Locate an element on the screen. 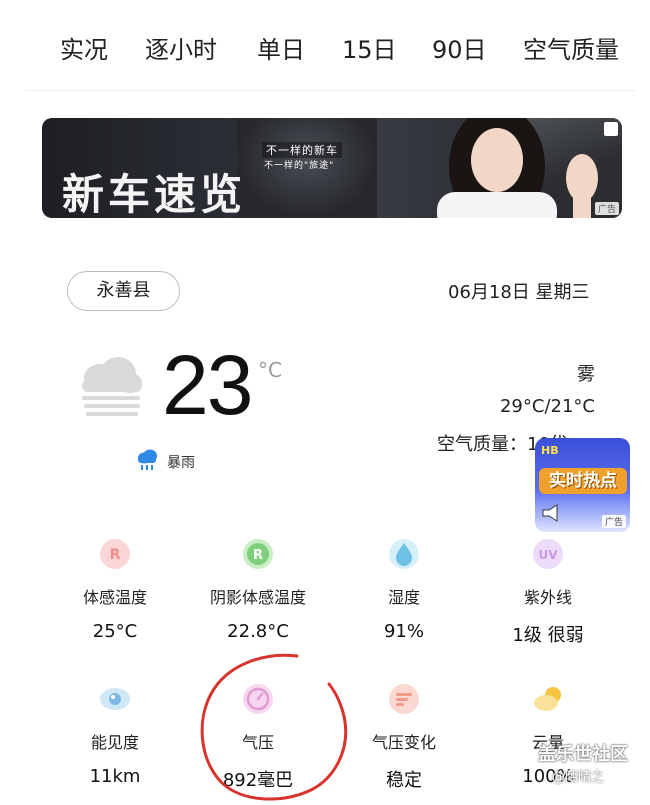 The height and width of the screenshot is (805, 650). close-ad-icon is located at coordinates (611, 129).